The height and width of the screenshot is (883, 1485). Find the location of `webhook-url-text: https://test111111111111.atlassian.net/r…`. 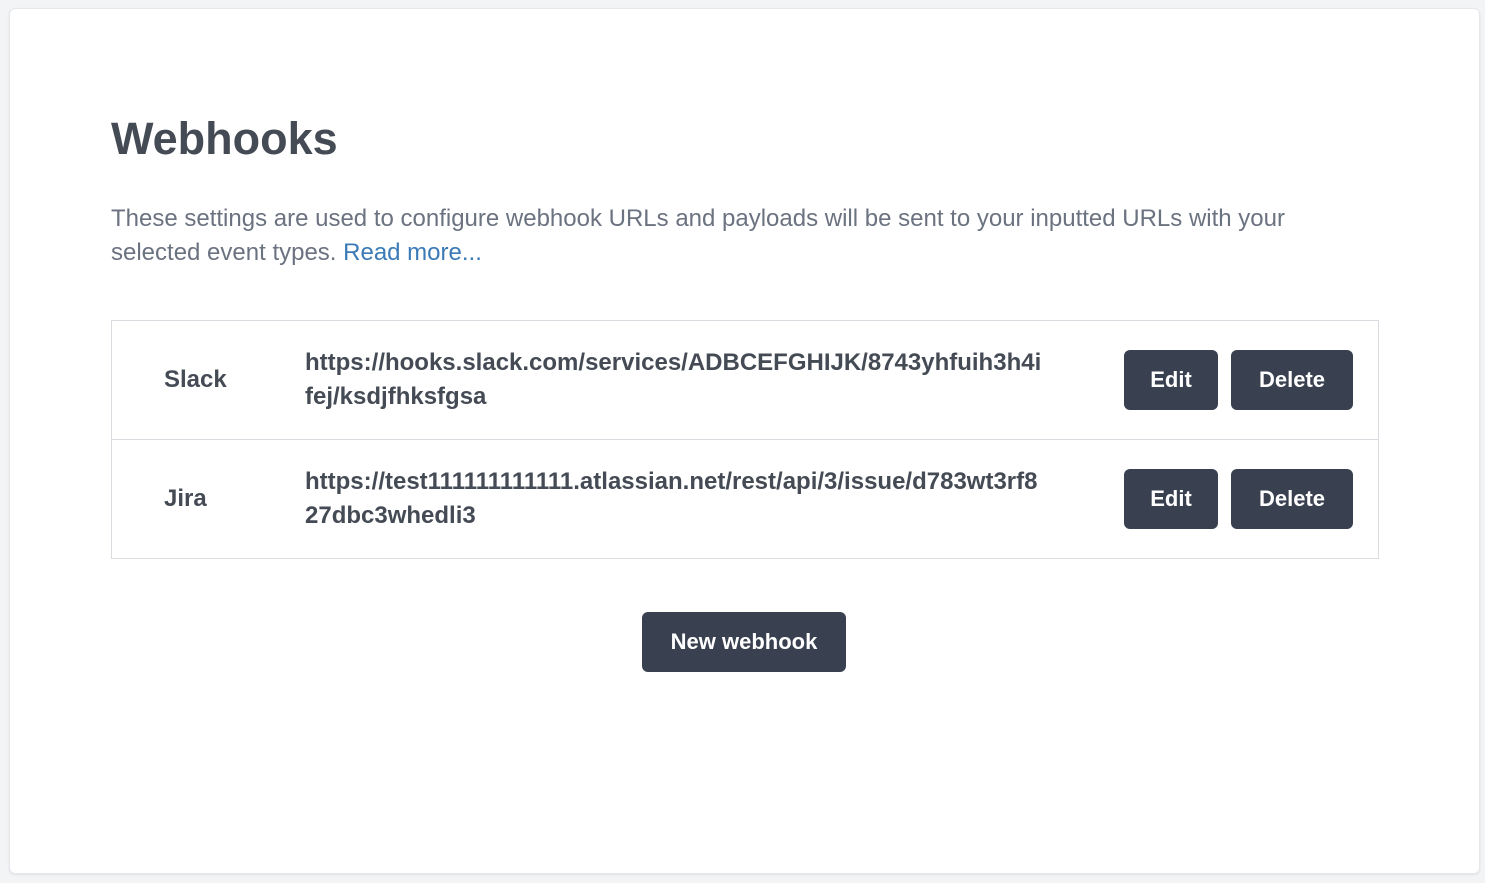

webhook-url-text: https://test111111111111.atlassian.net/r… is located at coordinates (671, 498).